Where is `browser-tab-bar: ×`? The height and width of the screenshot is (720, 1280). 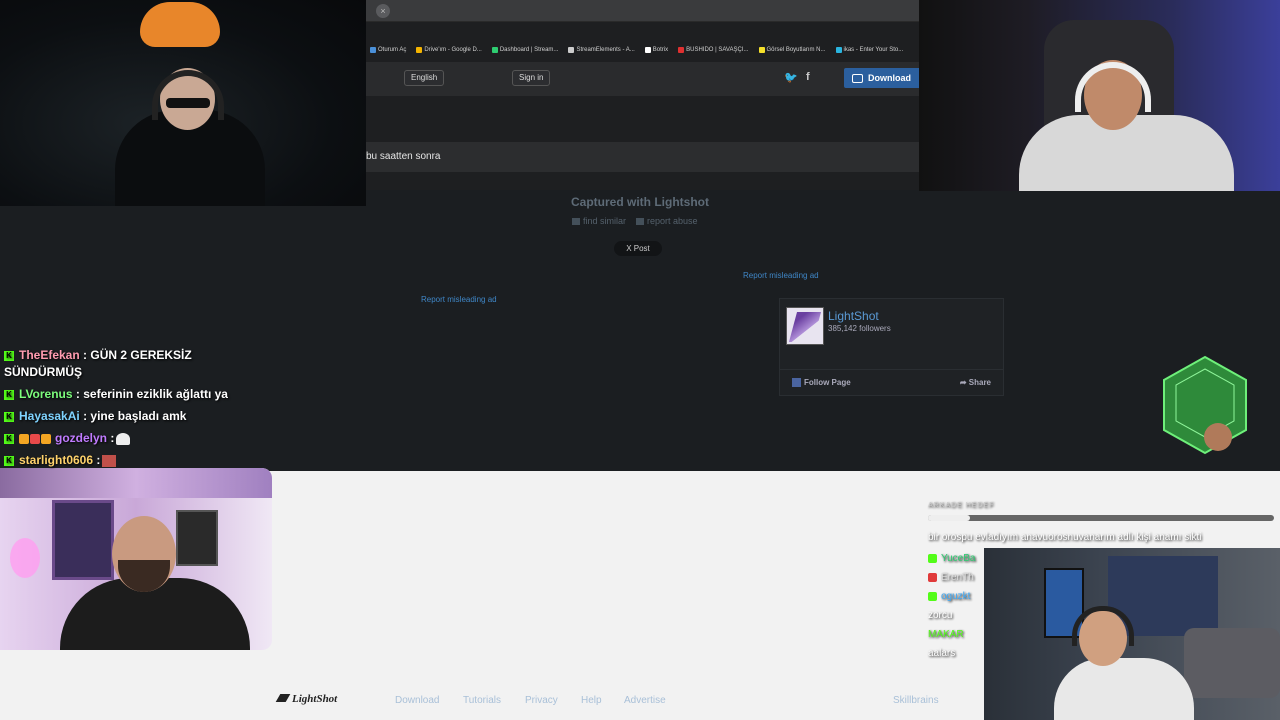
browser-tab-bar: × is located at coordinates (642, 11).